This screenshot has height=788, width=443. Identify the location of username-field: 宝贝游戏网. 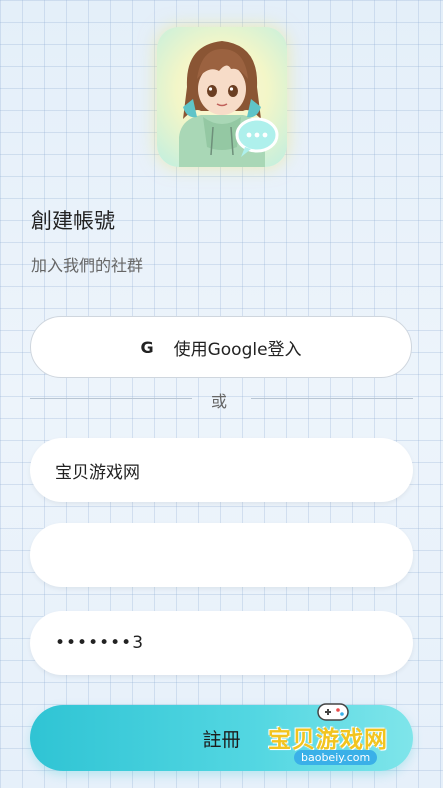
(221, 470).